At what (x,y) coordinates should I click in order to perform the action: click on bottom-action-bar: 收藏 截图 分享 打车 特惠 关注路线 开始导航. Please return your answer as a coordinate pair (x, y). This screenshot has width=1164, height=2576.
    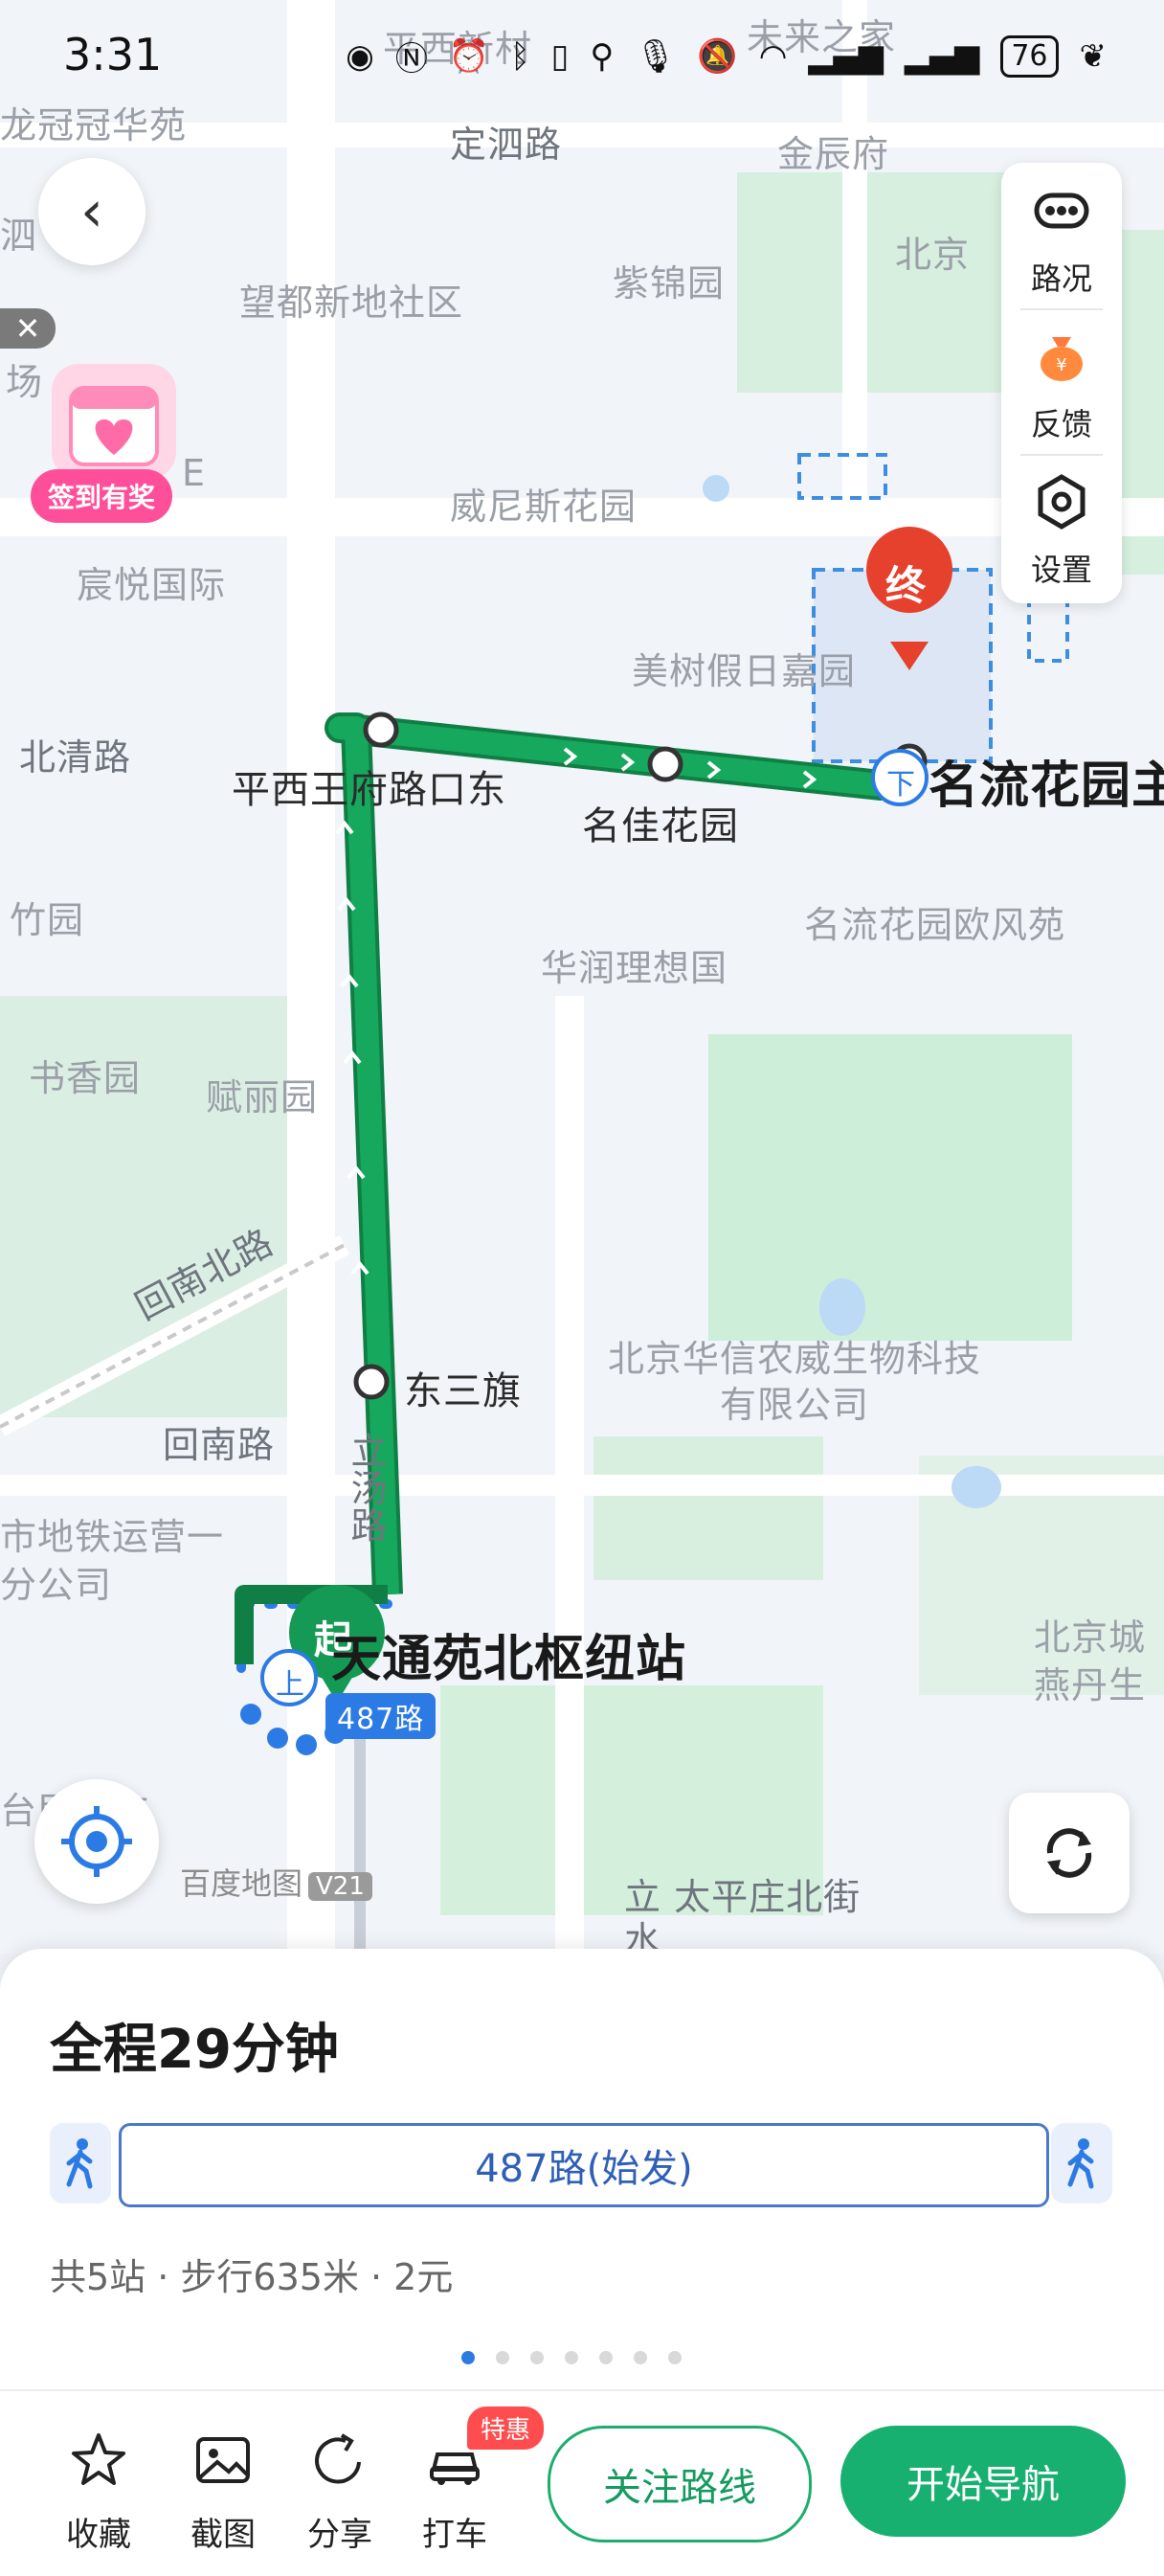
    Looking at the image, I should click on (582, 2482).